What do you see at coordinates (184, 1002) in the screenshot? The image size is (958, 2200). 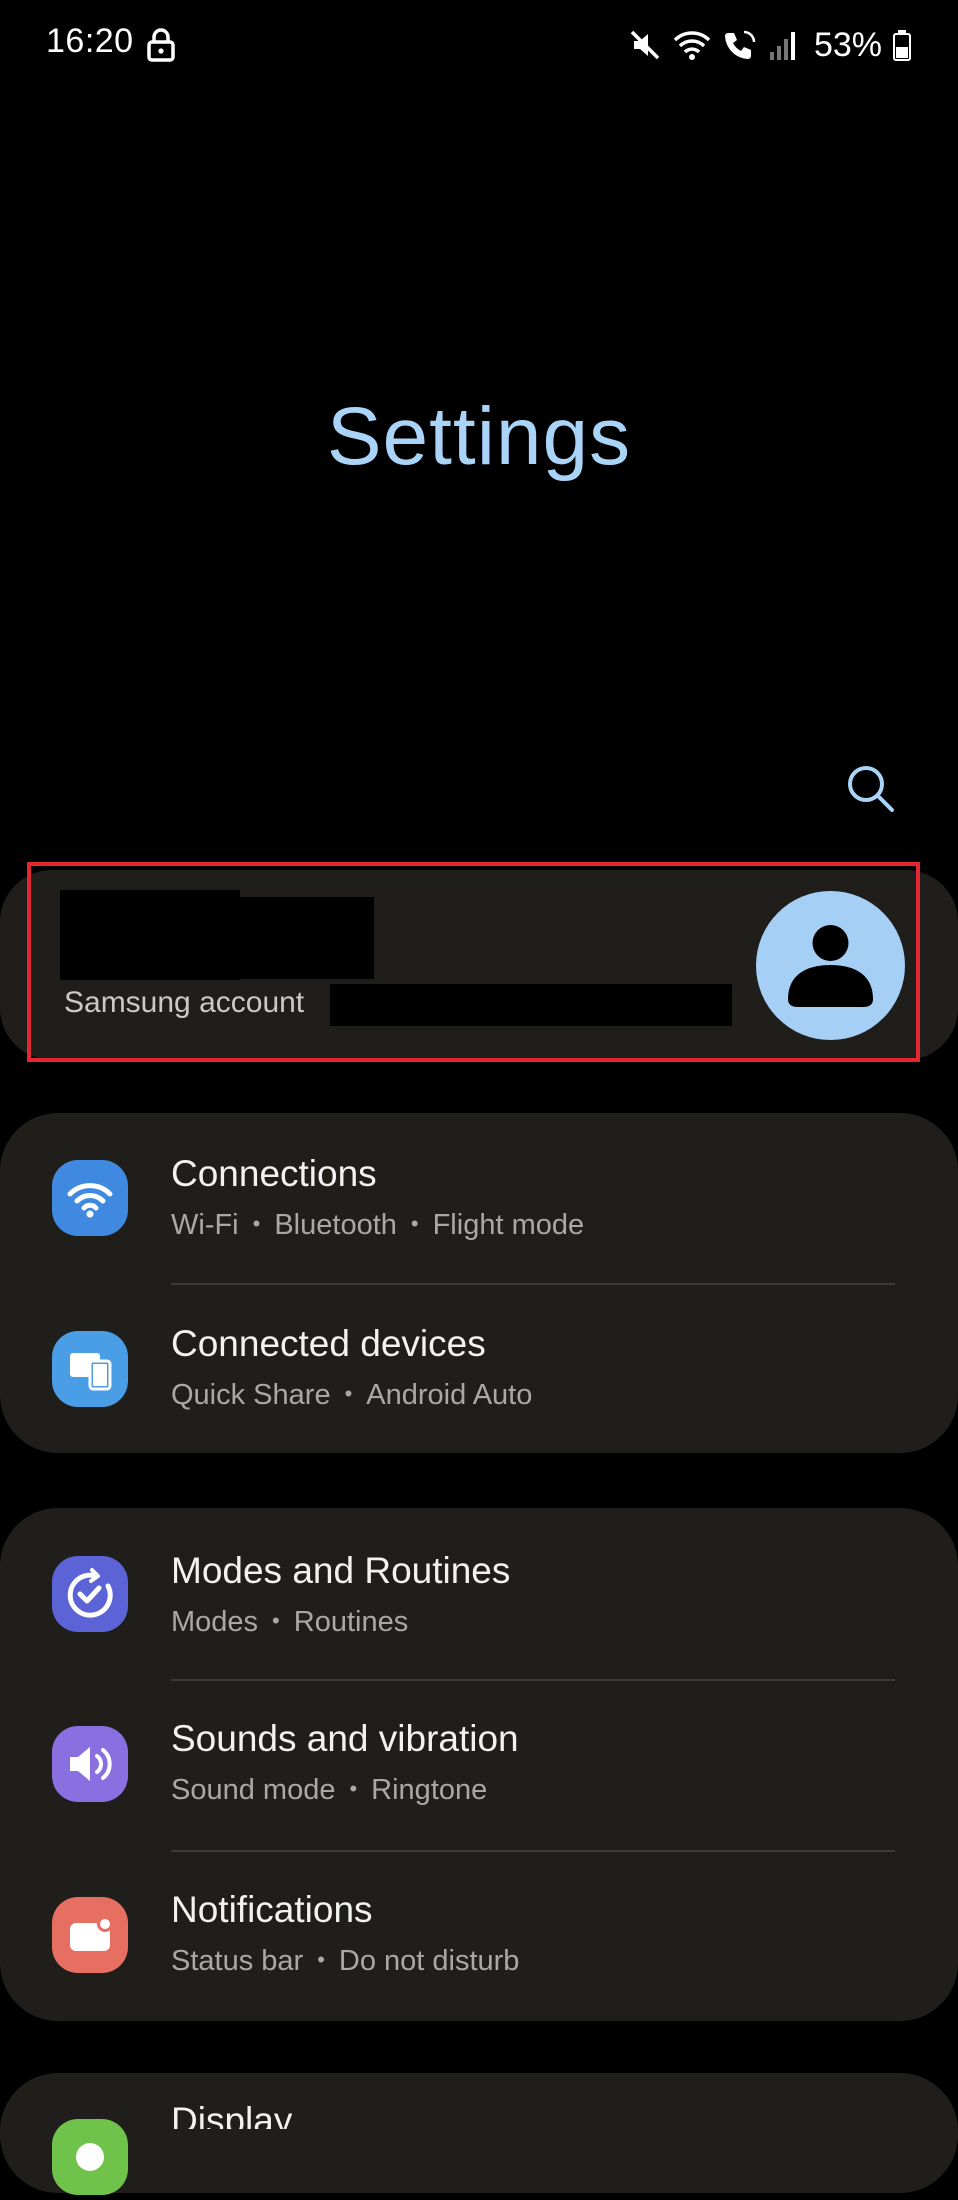 I see `account-label: Samsung account` at bounding box center [184, 1002].